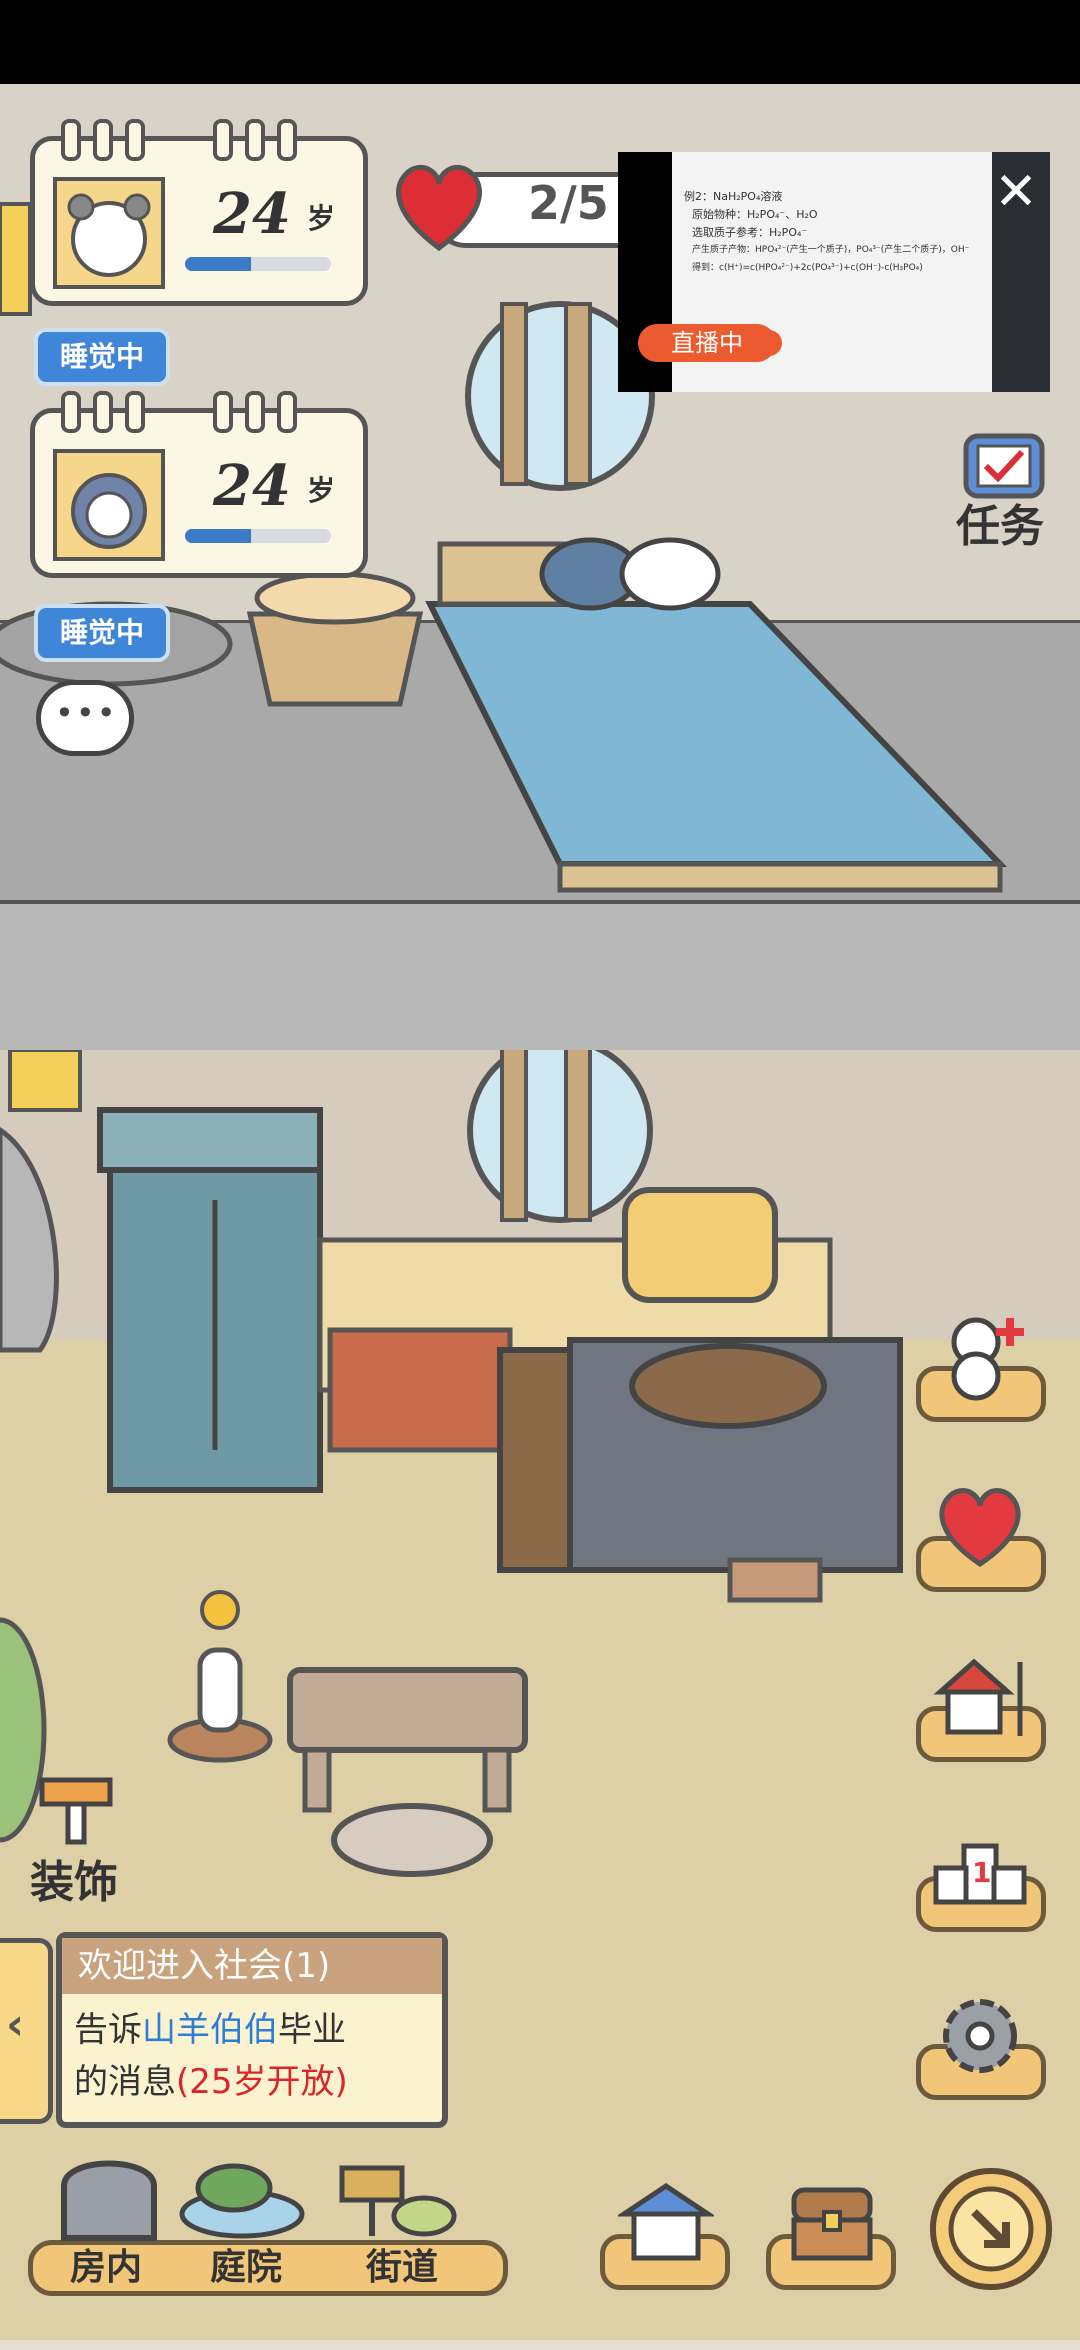 The height and width of the screenshot is (2350, 1080). I want to click on hamster-avatar, so click(109, 233).